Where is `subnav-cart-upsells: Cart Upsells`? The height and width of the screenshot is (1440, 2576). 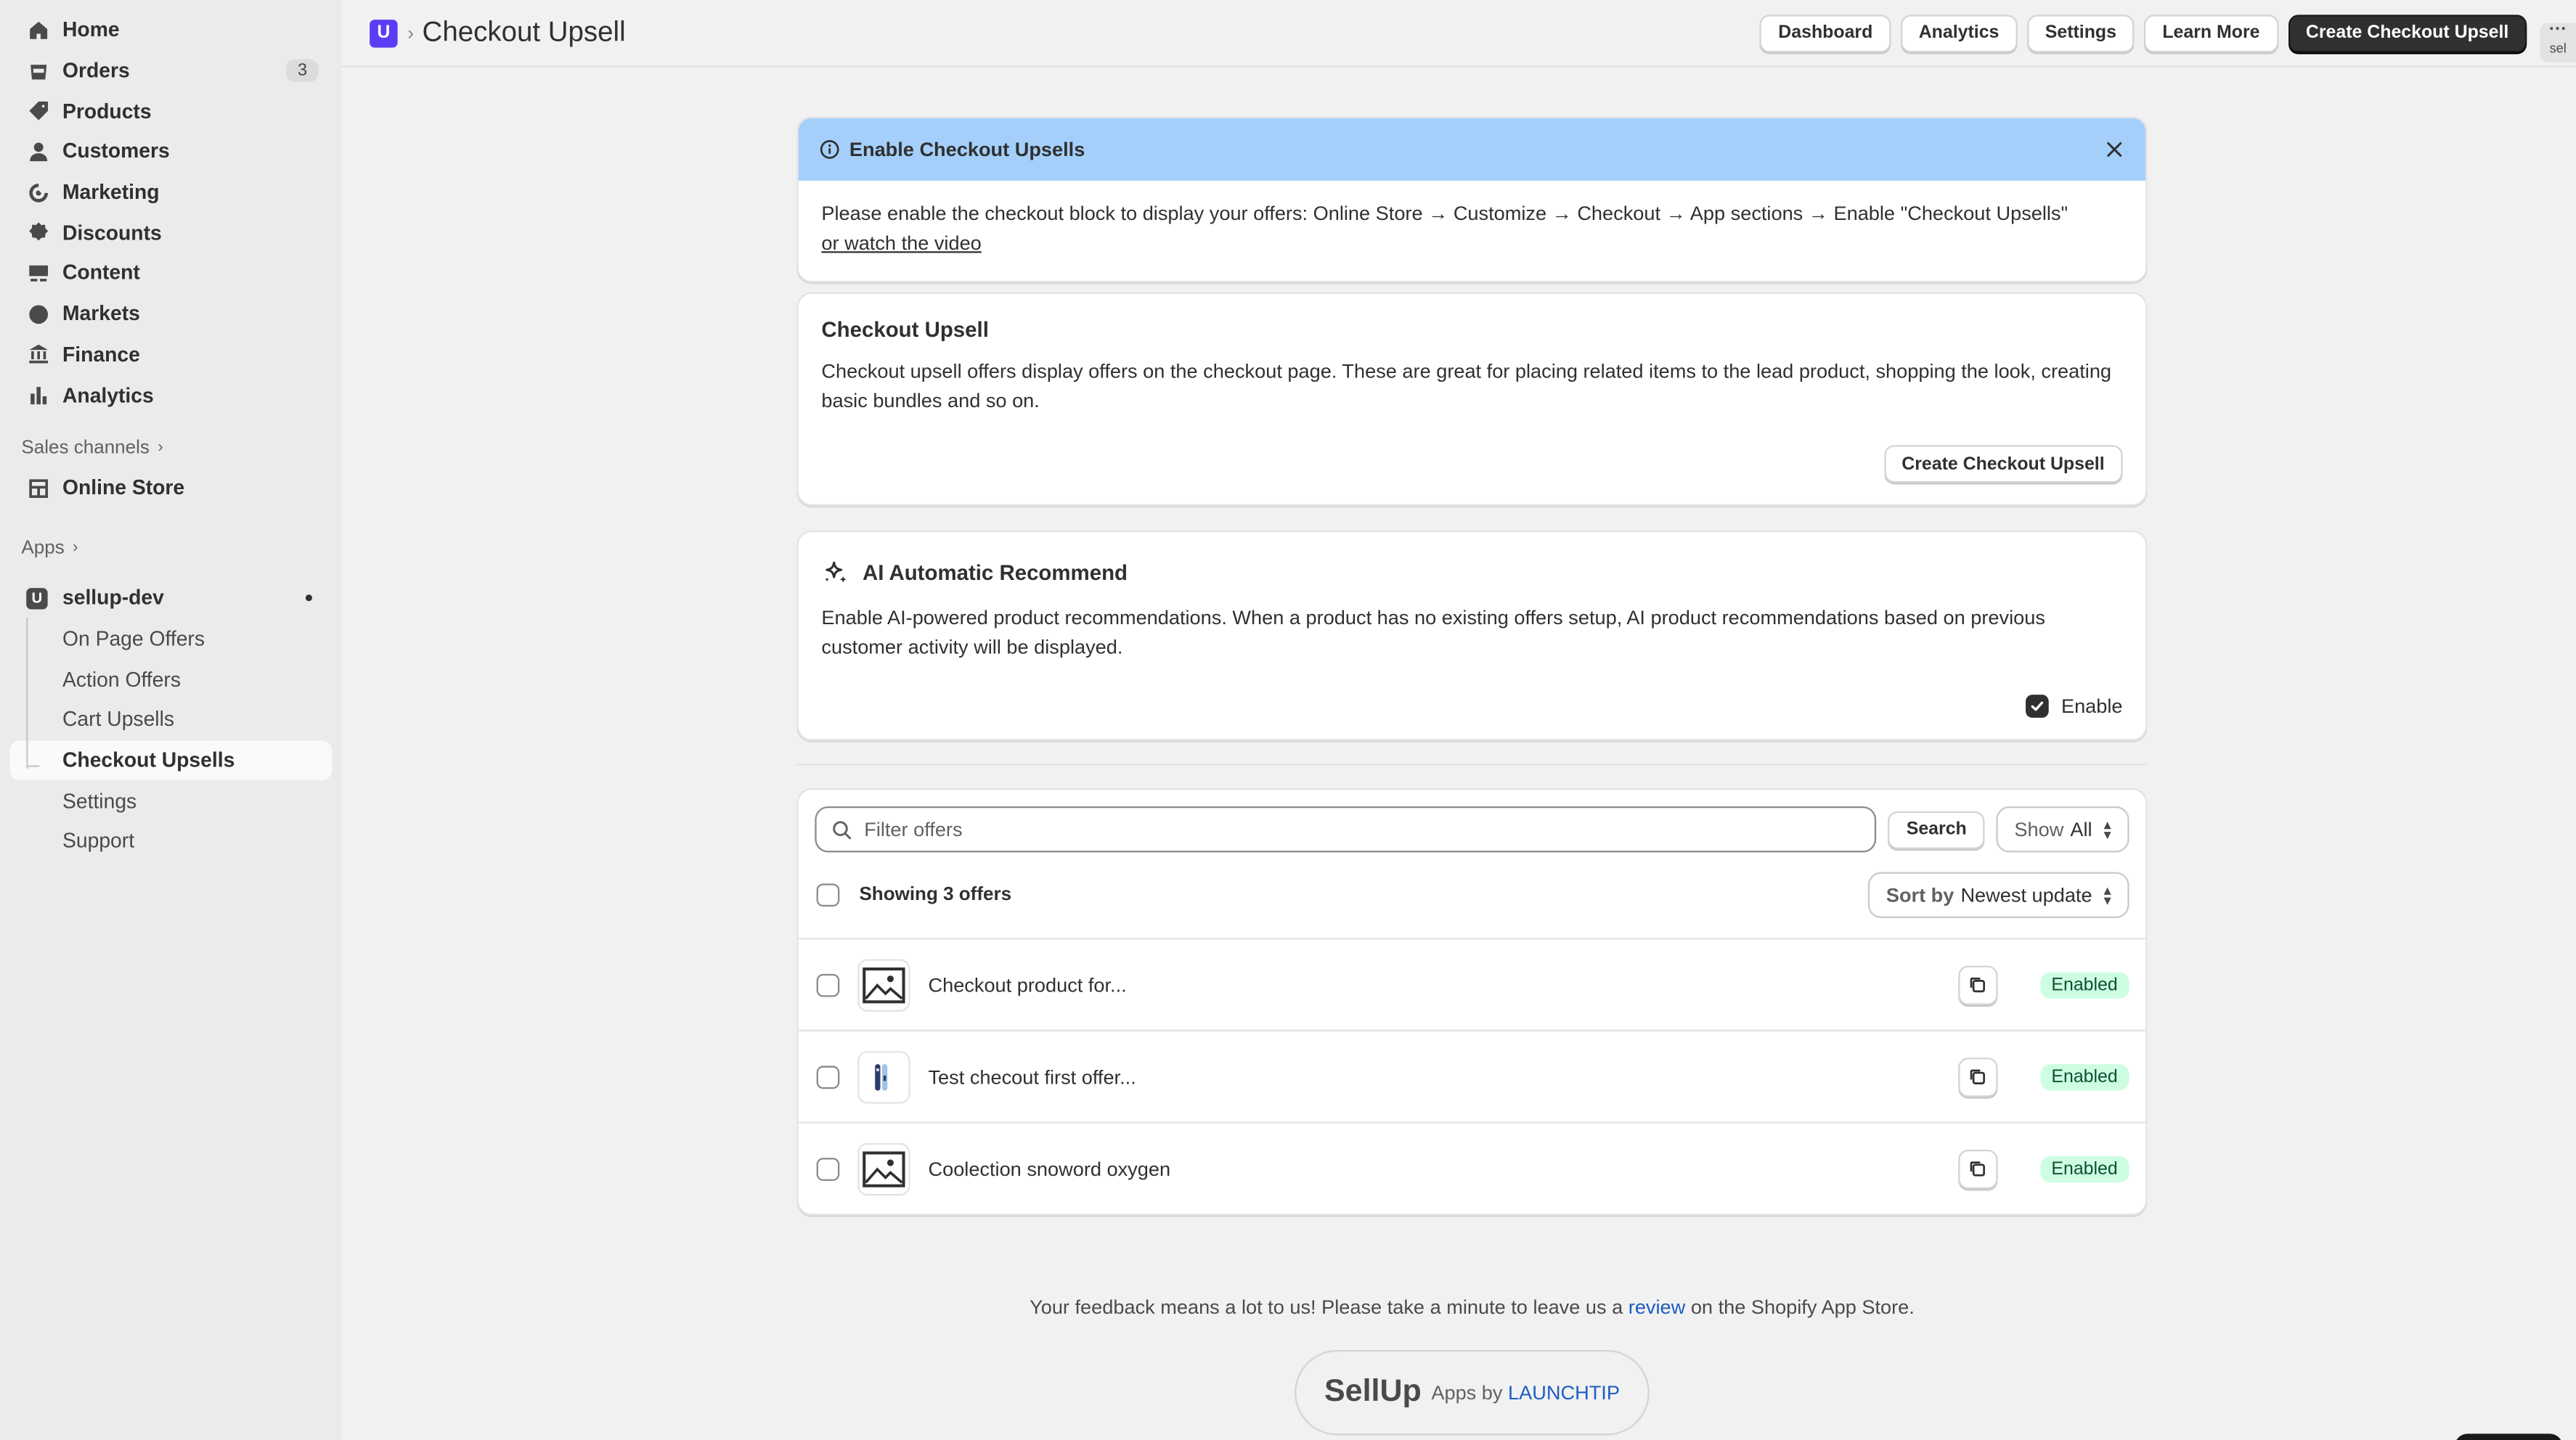
subnav-cart-upsells: Cart Upsells is located at coordinates (171, 720).